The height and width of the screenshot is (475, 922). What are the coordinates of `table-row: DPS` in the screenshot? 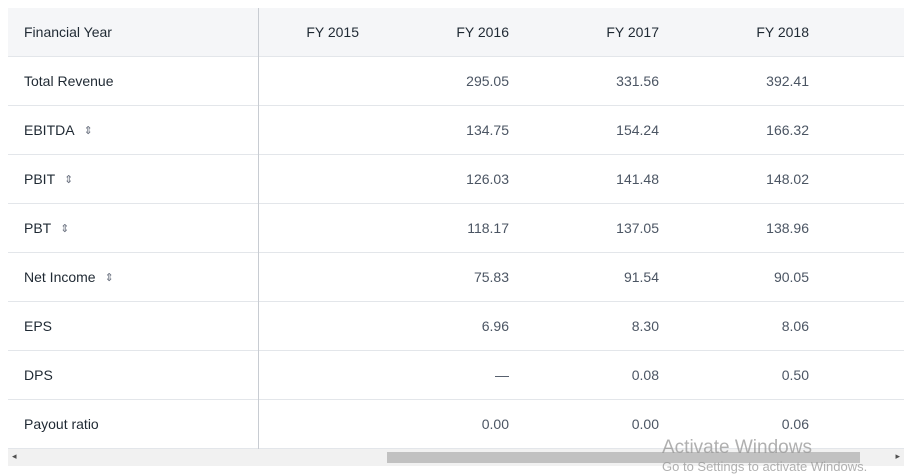 It's located at (133, 375).